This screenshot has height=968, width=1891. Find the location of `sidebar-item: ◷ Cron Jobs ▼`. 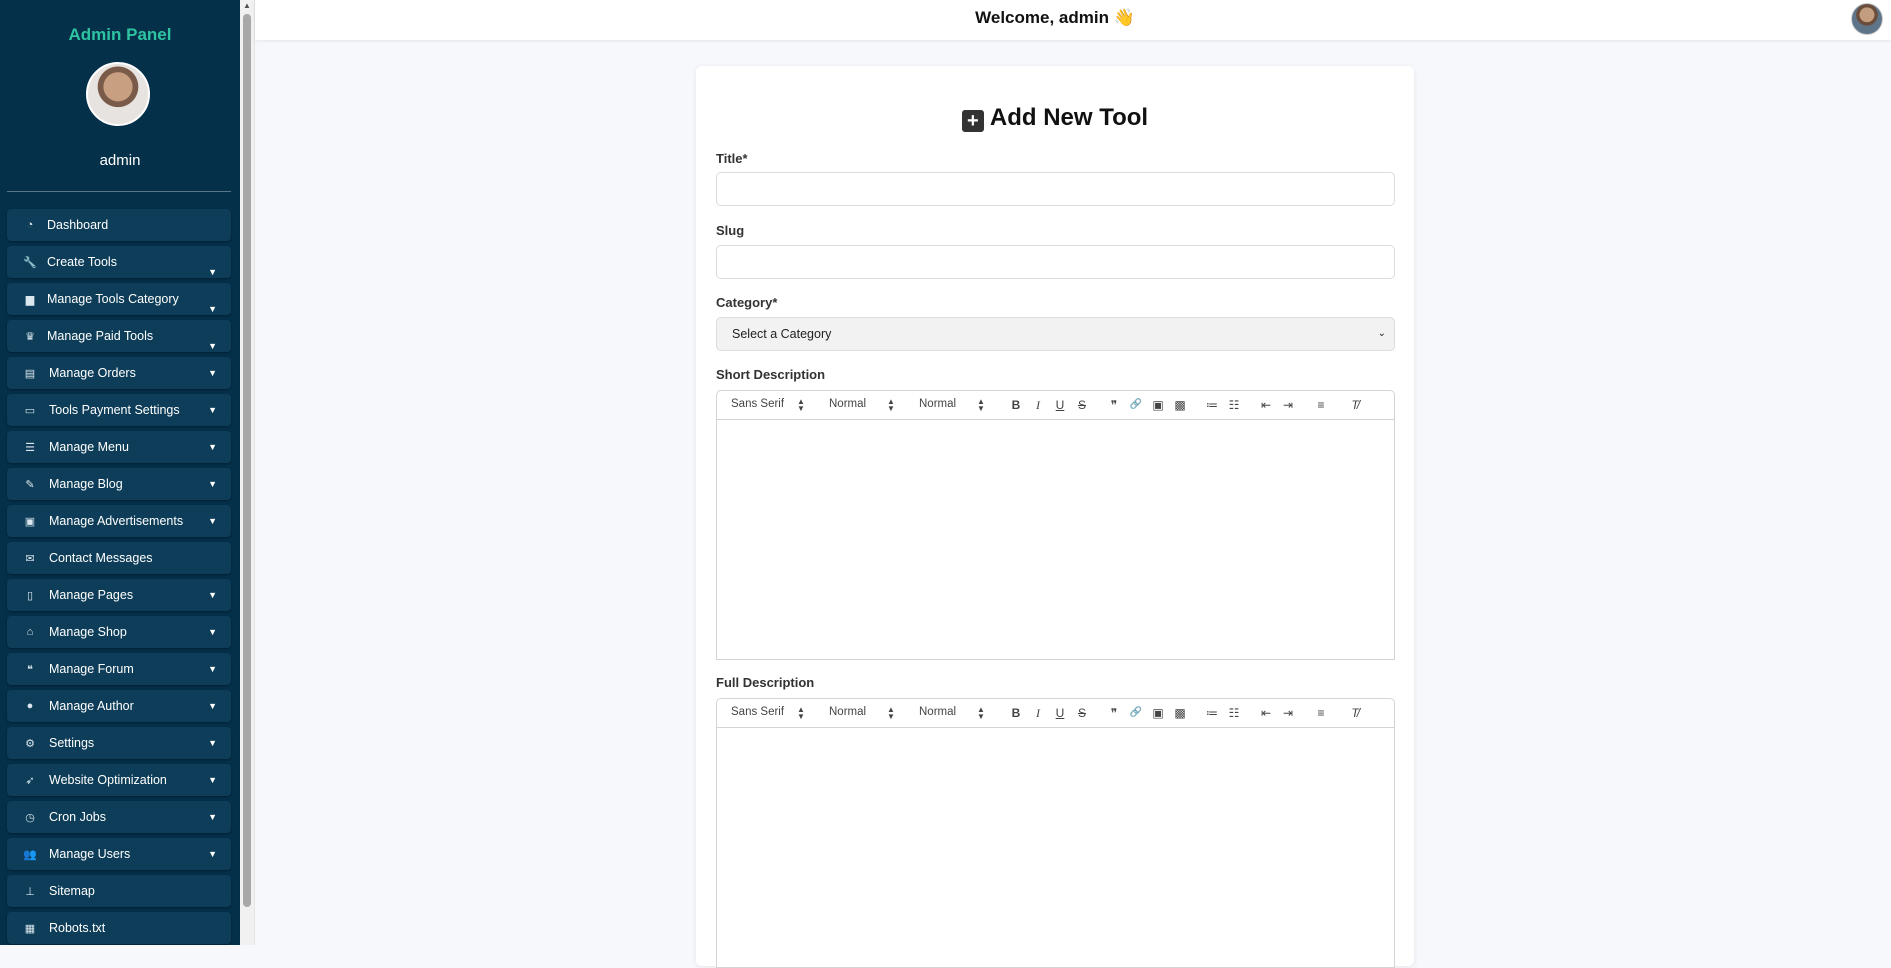

sidebar-item: ◷ Cron Jobs ▼ is located at coordinates (119, 817).